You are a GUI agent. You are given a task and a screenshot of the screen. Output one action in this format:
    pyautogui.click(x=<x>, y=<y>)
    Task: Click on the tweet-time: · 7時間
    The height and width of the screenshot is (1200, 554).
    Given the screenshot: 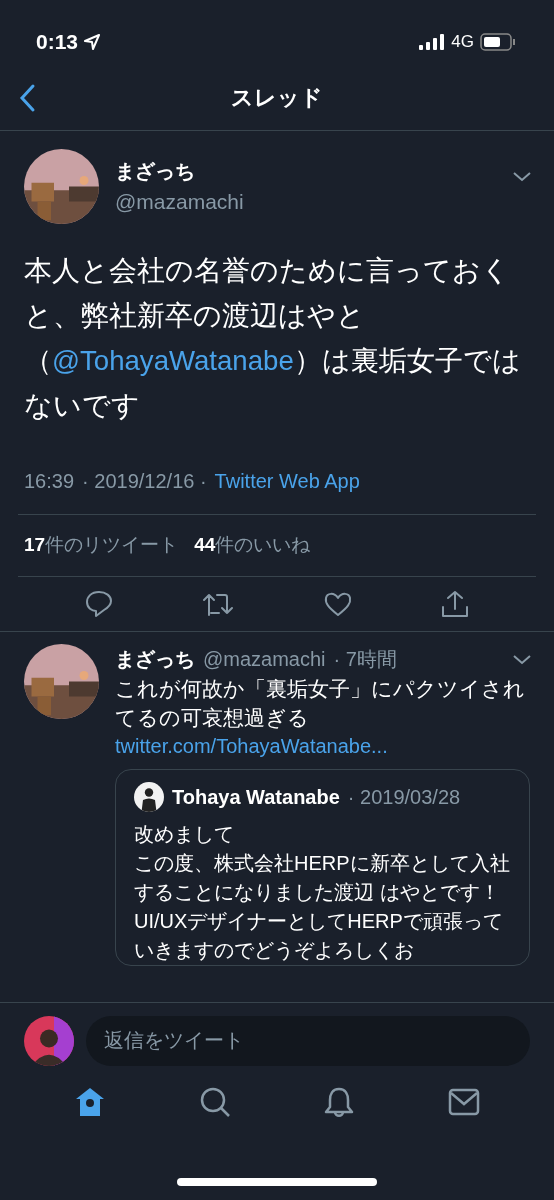 What is the action you would take?
    pyautogui.click(x=365, y=659)
    